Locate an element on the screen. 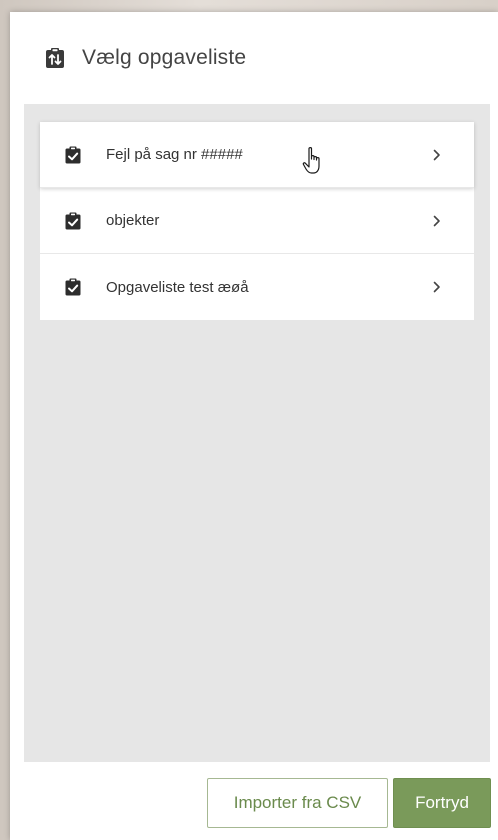 The width and height of the screenshot is (498, 840). list-item: objekter is located at coordinates (257, 221).